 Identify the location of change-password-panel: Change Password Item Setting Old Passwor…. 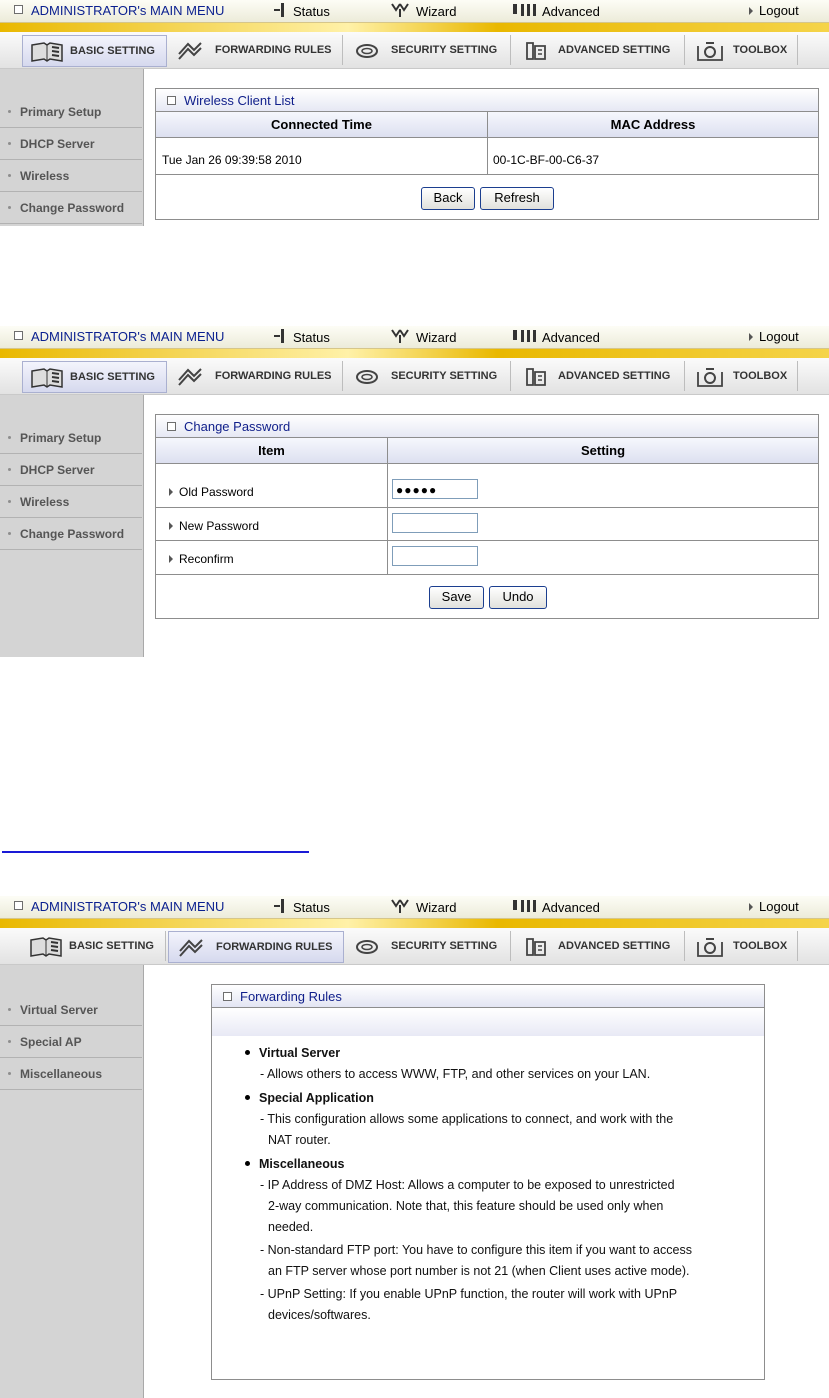
(487, 516).